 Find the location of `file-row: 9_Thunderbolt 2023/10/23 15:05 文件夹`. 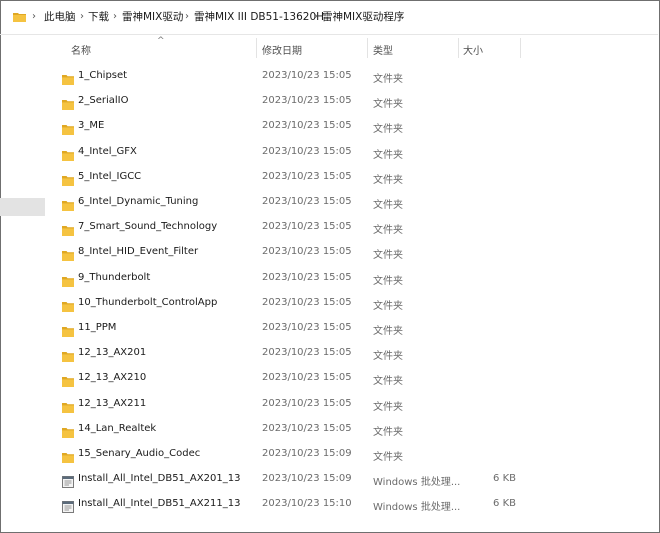

file-row: 9_Thunderbolt 2023/10/23 15:05 文件夹 is located at coordinates (329, 279).